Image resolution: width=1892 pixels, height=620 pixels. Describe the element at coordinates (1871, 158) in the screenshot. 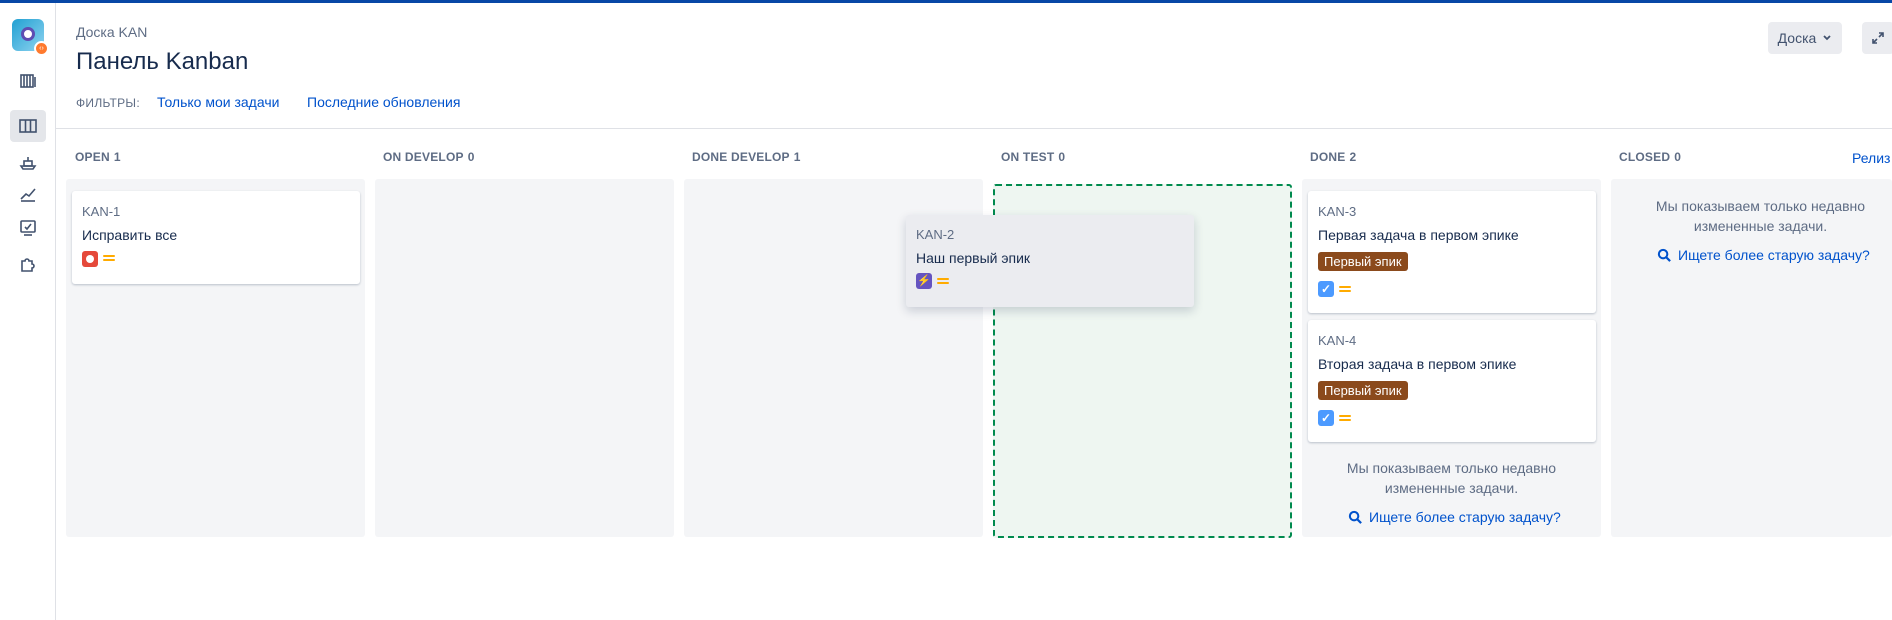

I see `release-link: Релиз` at that location.